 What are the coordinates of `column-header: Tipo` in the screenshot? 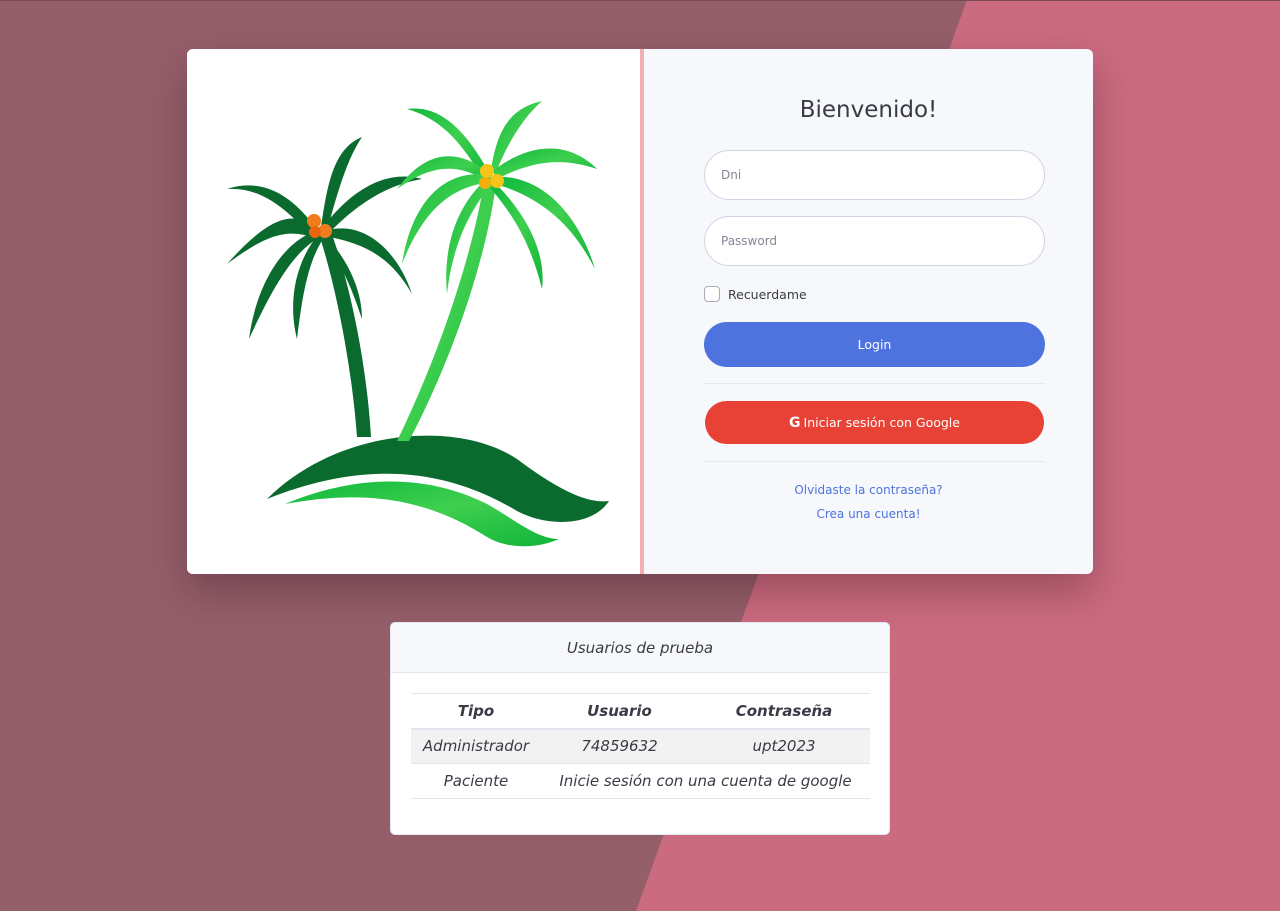 It's located at (476, 711).